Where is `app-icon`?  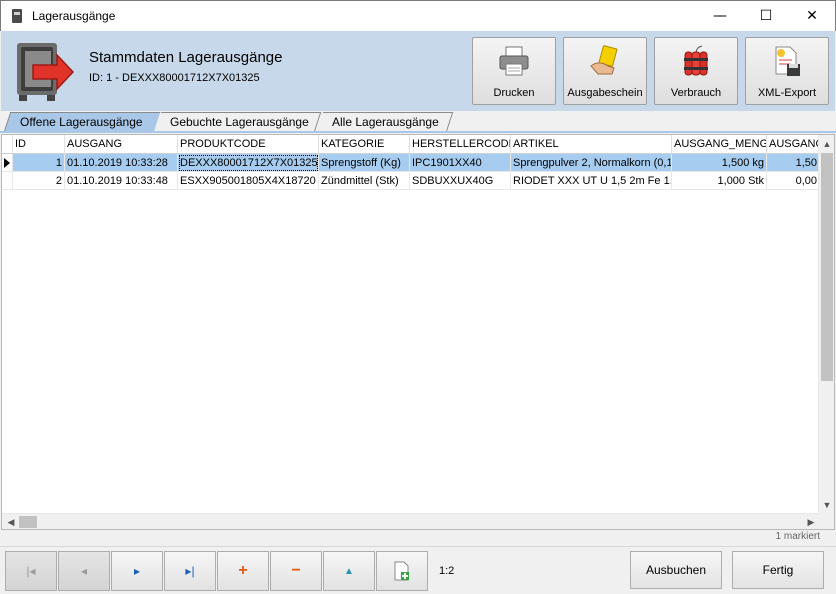 app-icon is located at coordinates (17, 16).